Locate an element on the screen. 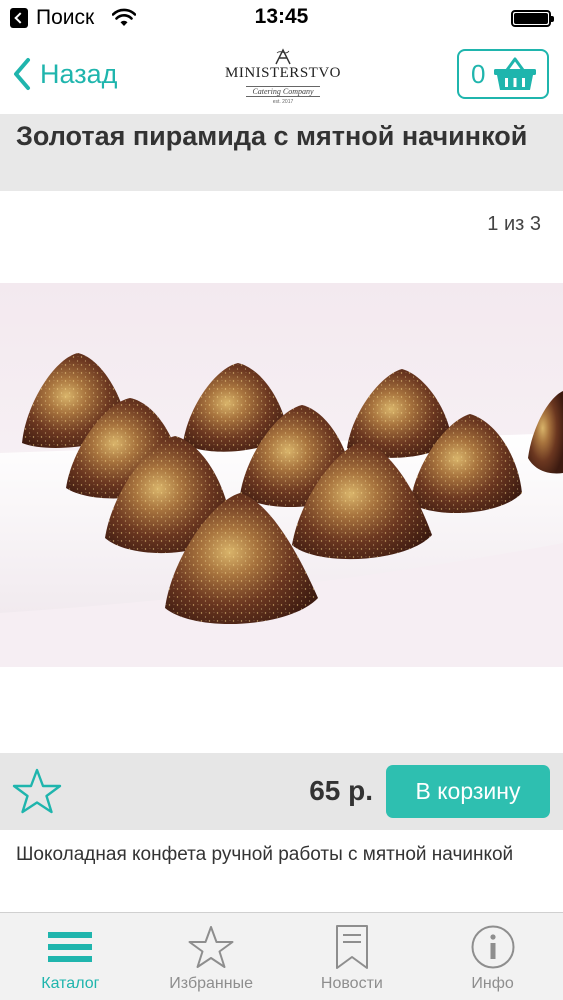 This screenshot has height=1000, width=563. add-to-cart-button: В корзину is located at coordinates (468, 791).